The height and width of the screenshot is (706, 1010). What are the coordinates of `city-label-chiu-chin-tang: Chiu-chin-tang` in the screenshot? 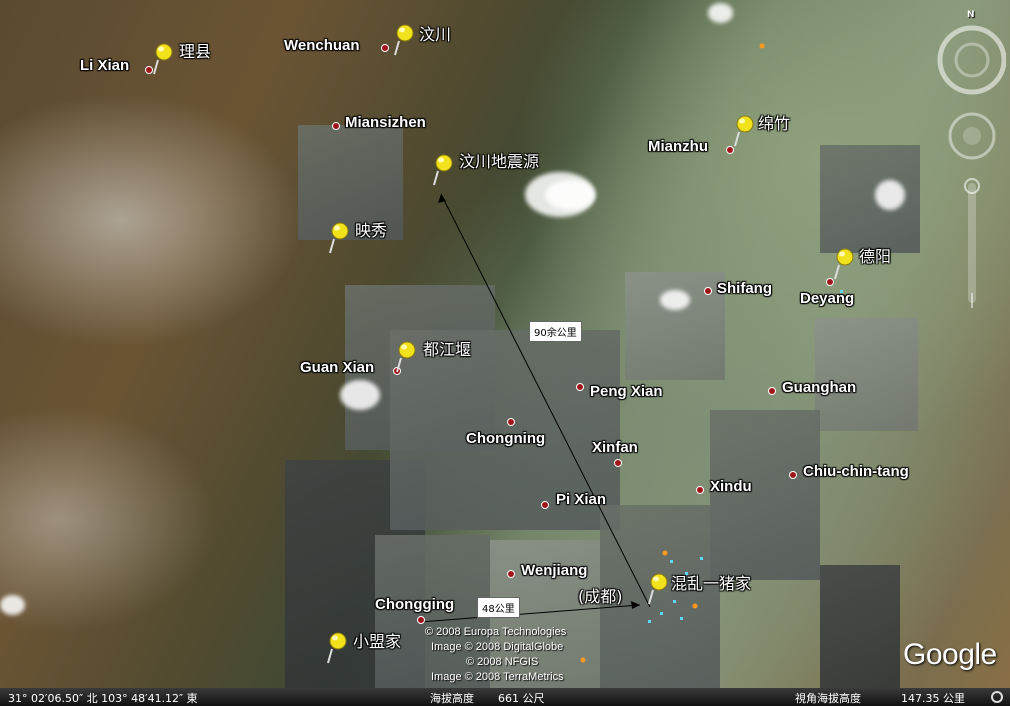 It's located at (856, 471).